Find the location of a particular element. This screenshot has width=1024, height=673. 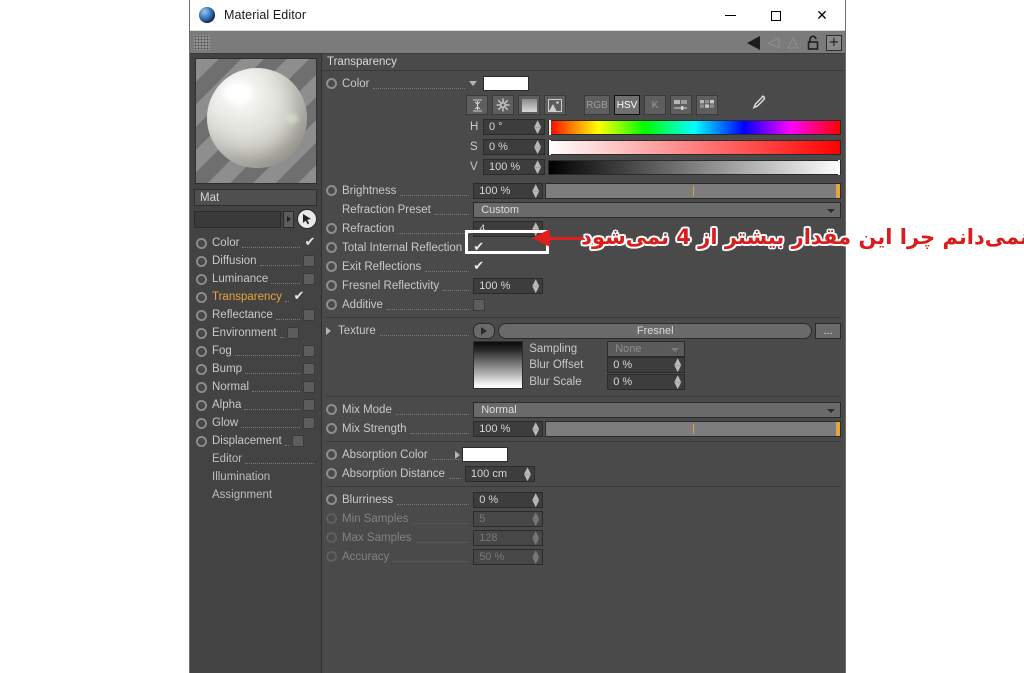

mix-strength-slider is located at coordinates (693, 428).